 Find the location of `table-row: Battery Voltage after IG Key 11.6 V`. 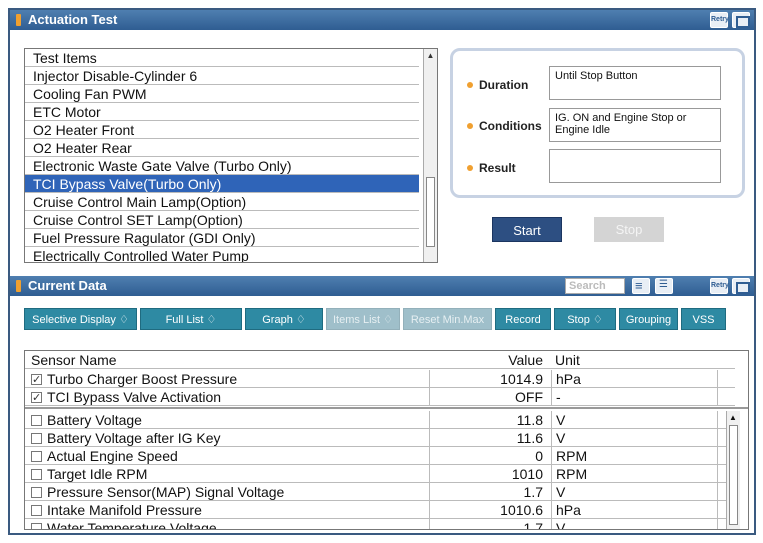

table-row: Battery Voltage after IG Key 11.6 V is located at coordinates (380, 438).